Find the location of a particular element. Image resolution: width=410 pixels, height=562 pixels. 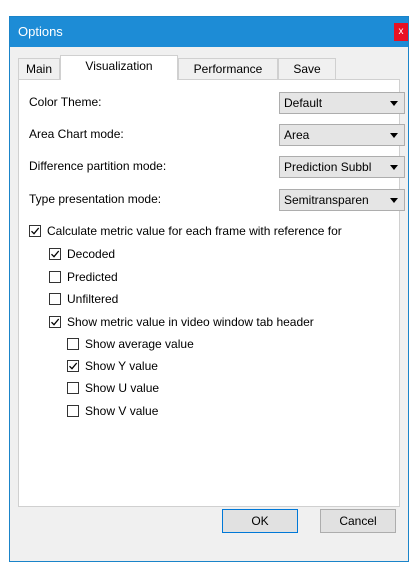

show-y-value-checkbox: Show Y value is located at coordinates (112, 367).